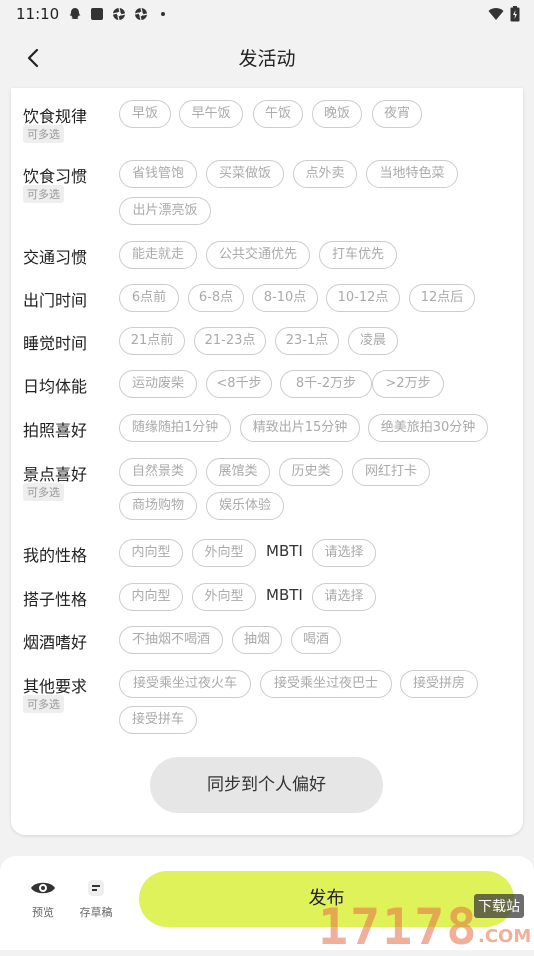  What do you see at coordinates (55, 300) in the screenshot?
I see `row-label: 出门时间` at bounding box center [55, 300].